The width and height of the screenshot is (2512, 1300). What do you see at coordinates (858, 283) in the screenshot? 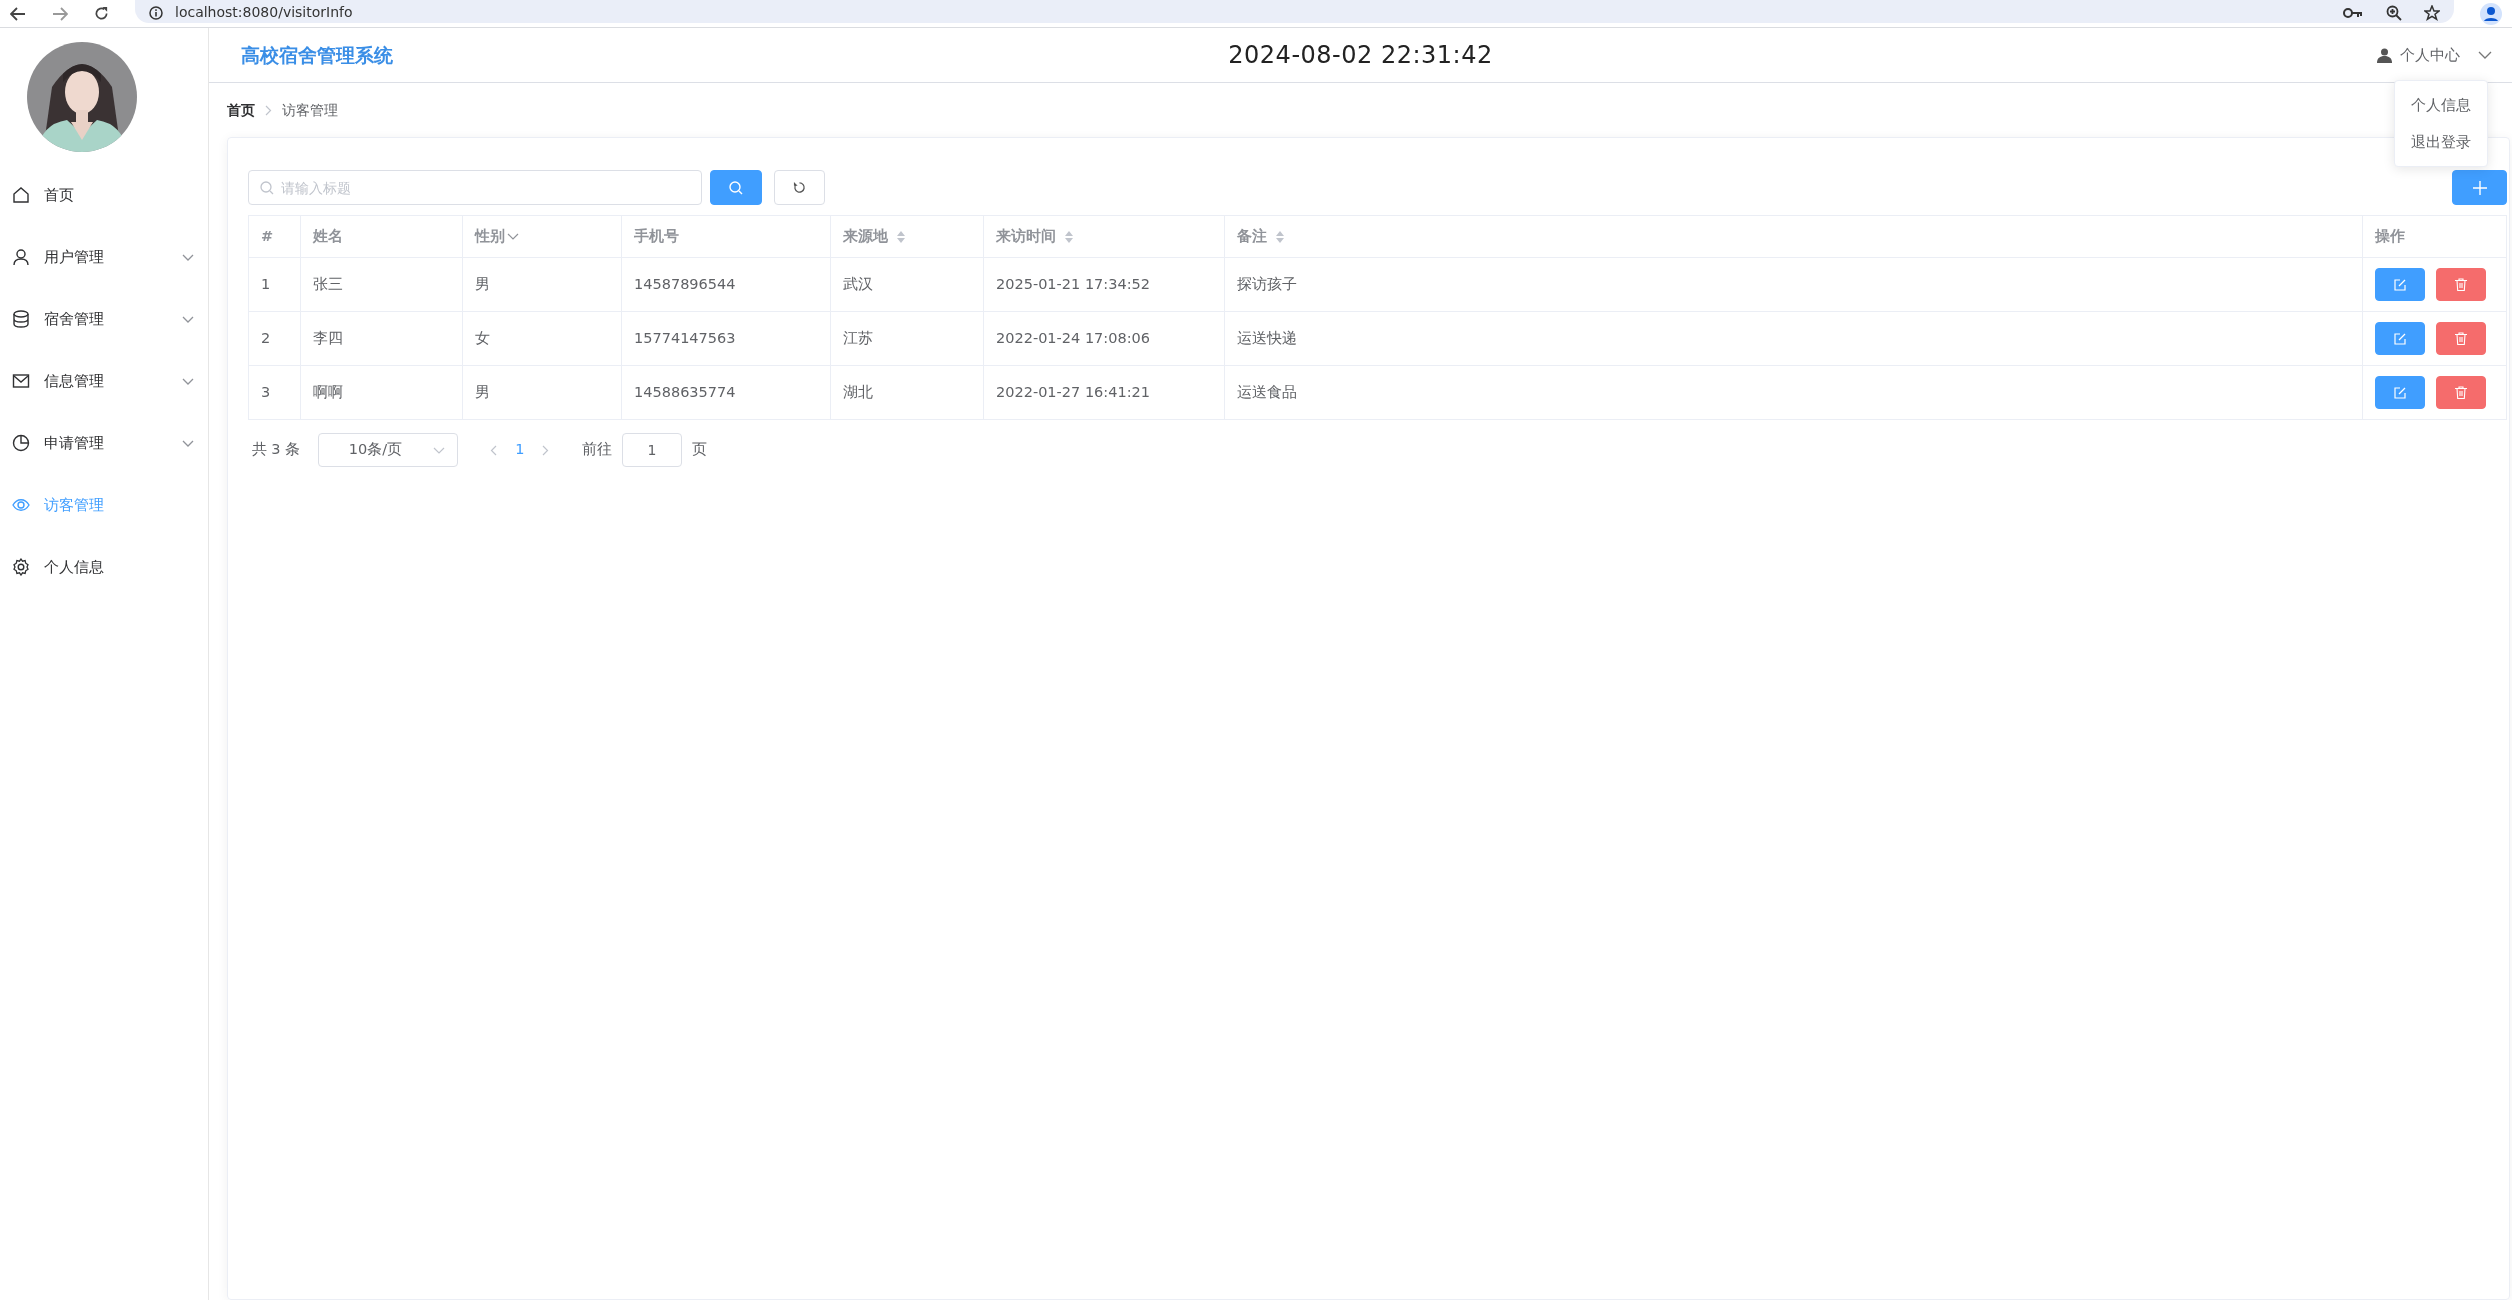
I see `table-cell: 武汉` at bounding box center [858, 283].